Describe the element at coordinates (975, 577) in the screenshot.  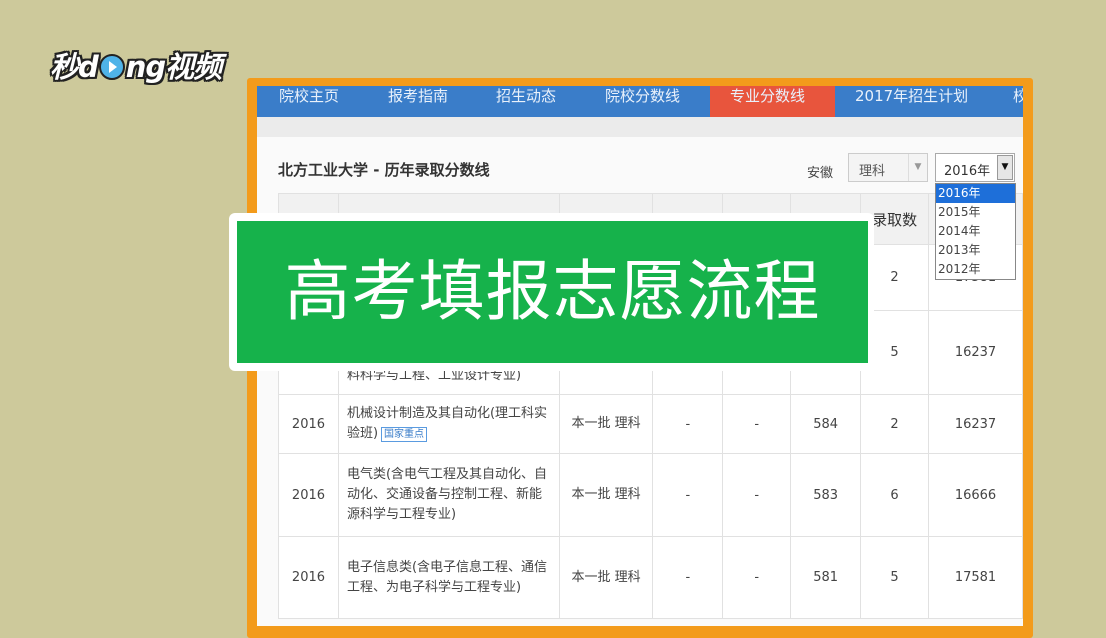
I see `rank-cell: 17581` at that location.